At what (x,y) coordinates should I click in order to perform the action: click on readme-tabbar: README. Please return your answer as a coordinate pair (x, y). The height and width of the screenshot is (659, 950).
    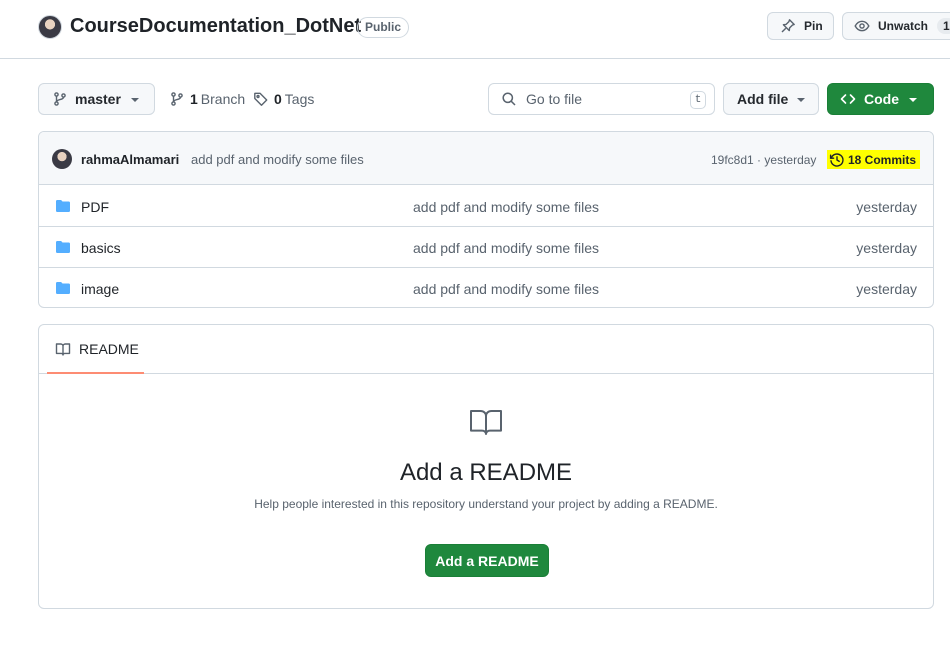
    Looking at the image, I should click on (486, 349).